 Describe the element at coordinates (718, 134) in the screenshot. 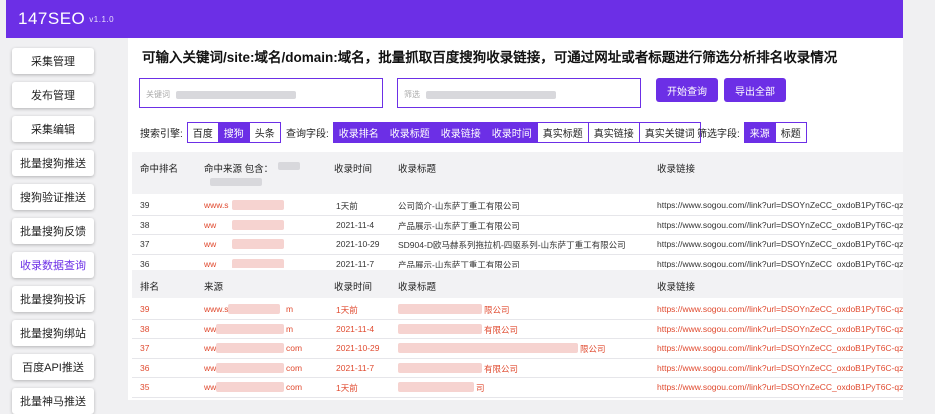

I see `screen-filter-label: 筛选字段:` at that location.